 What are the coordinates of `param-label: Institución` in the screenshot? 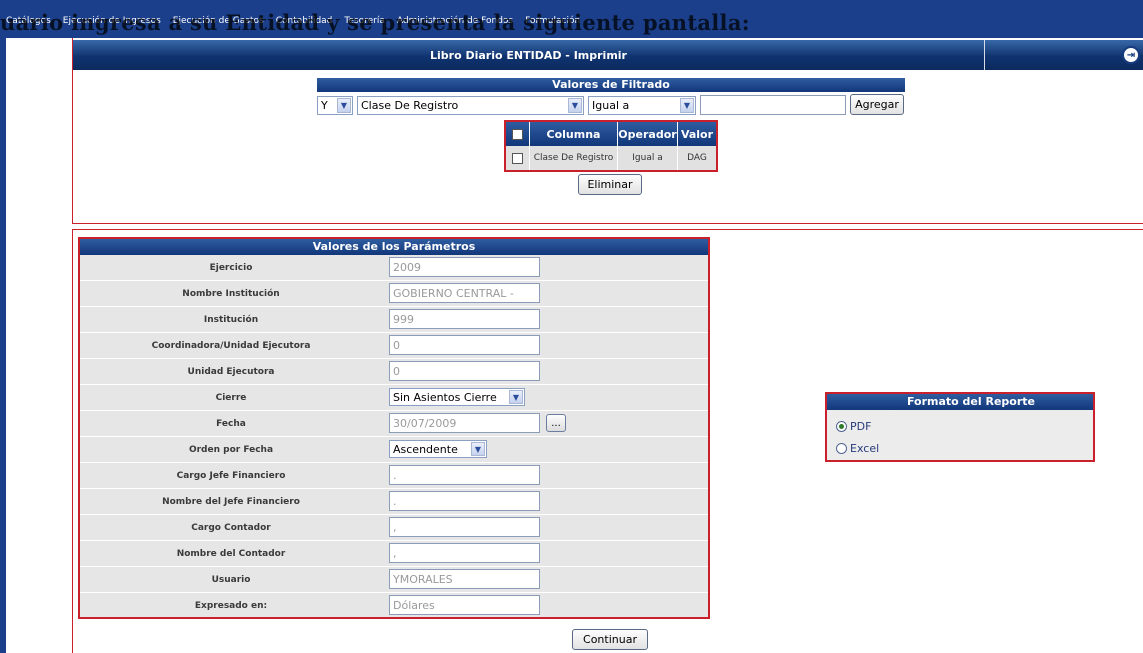 It's located at (231, 319).